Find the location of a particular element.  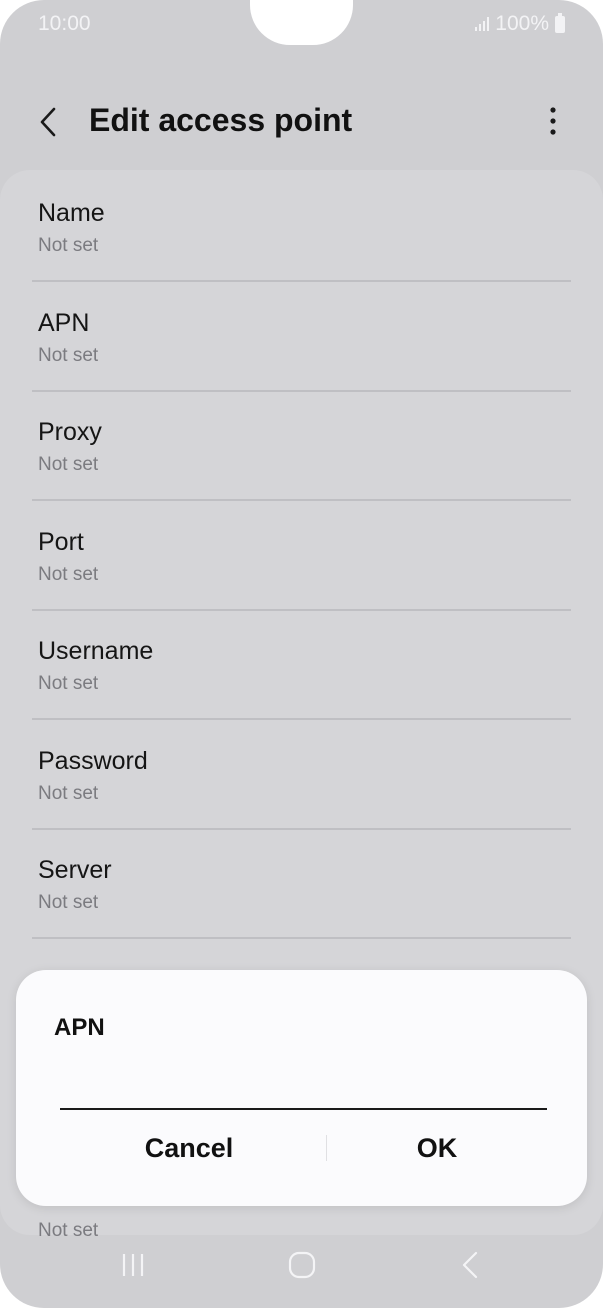

button-divider is located at coordinates (326, 1148).